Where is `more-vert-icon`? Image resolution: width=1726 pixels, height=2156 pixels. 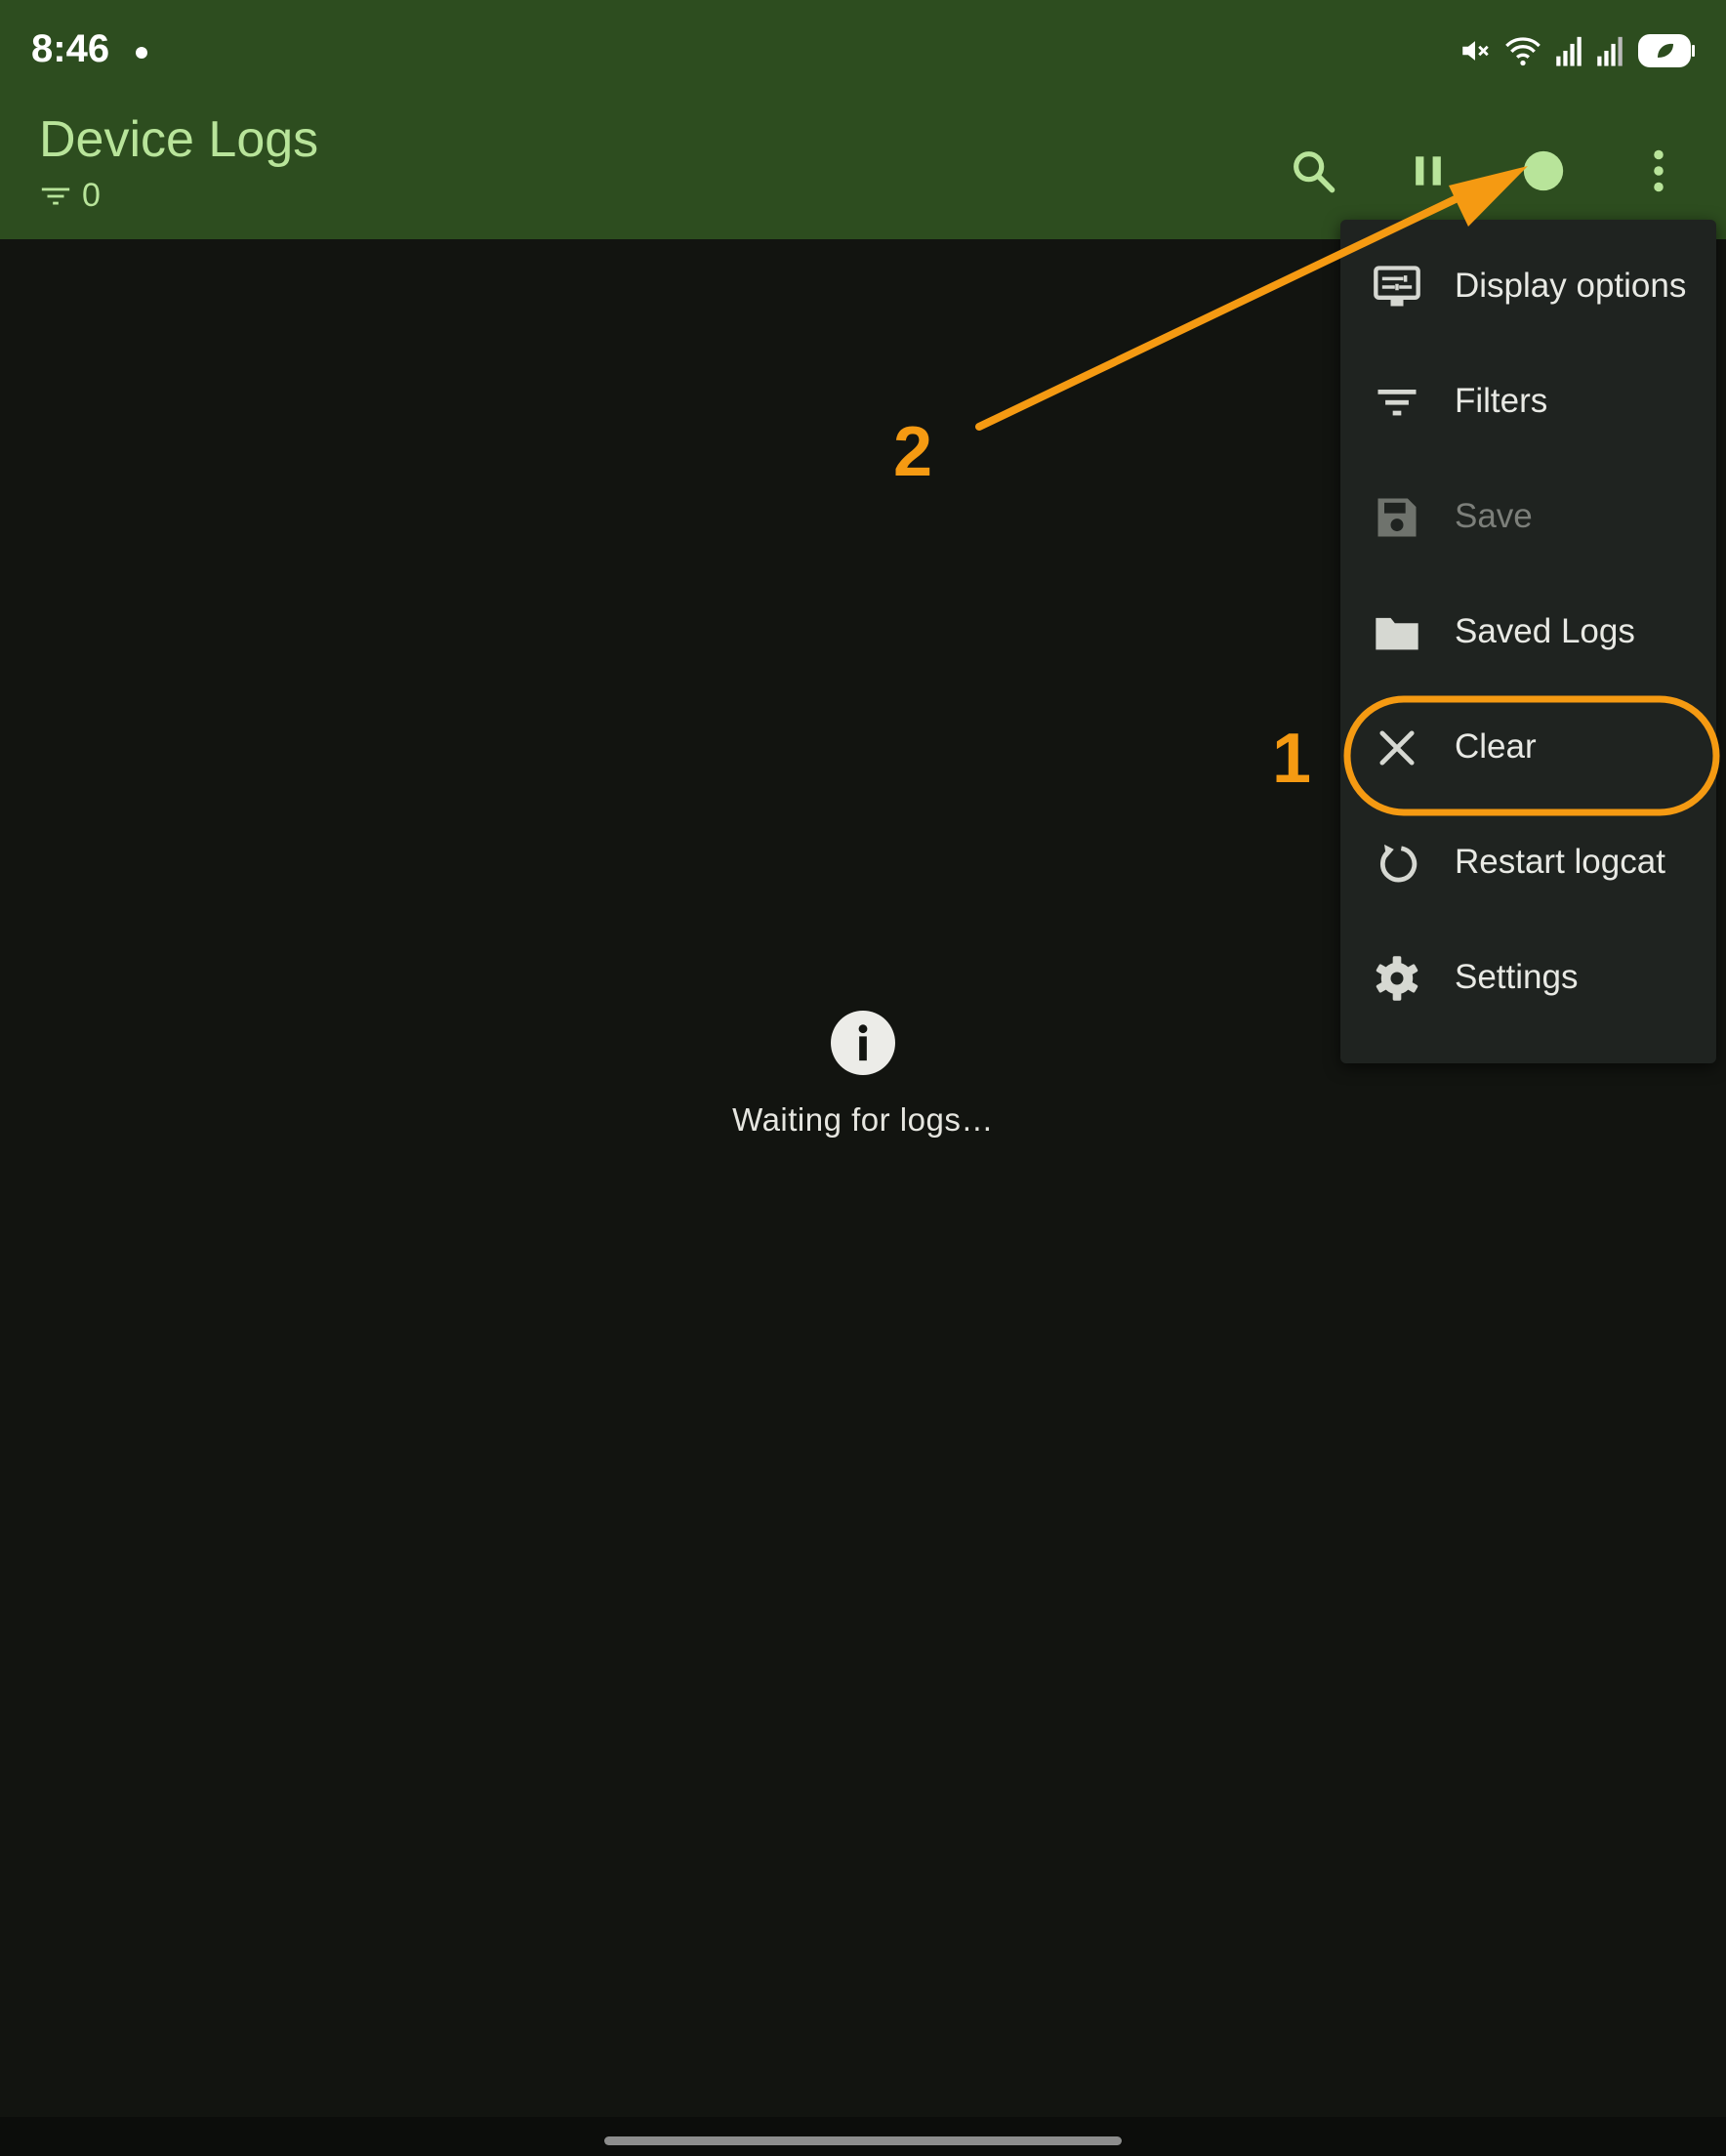
more-vert-icon is located at coordinates (1659, 170).